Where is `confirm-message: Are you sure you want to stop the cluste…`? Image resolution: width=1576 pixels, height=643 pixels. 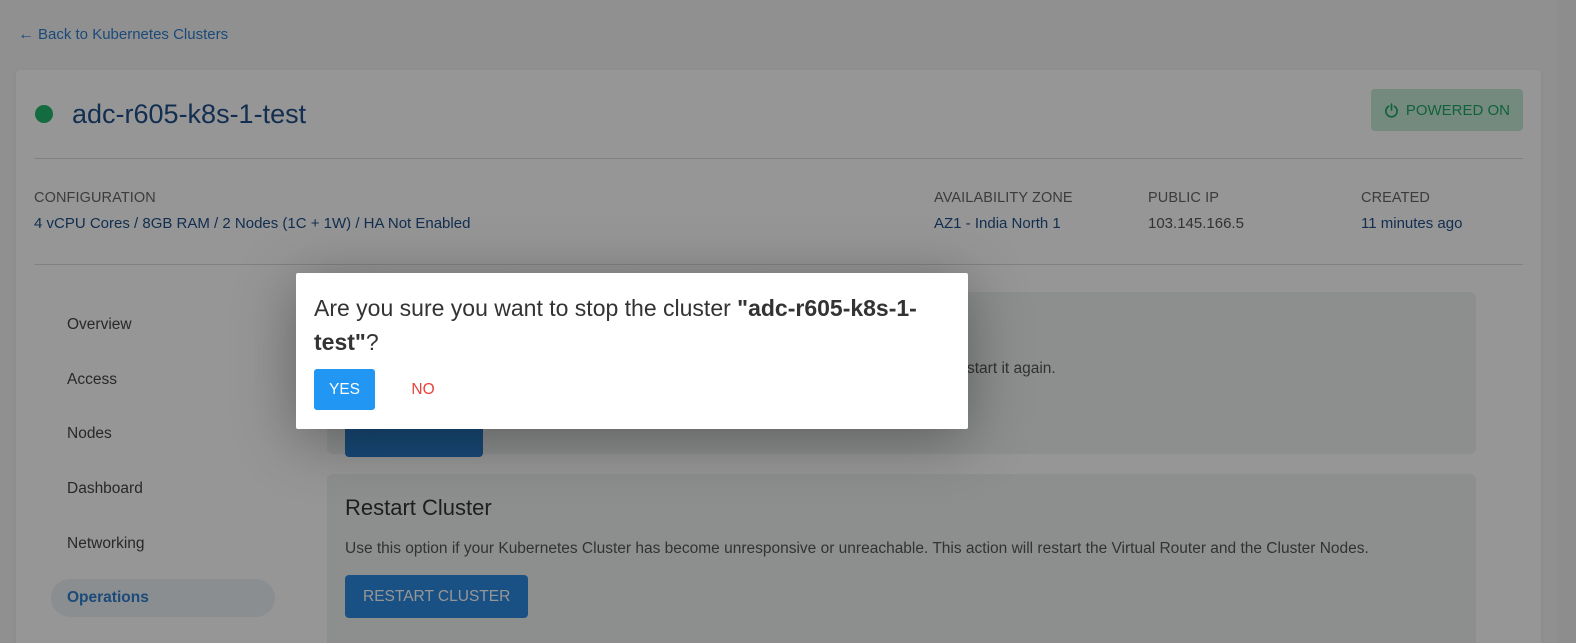 confirm-message: Are you sure you want to stop the cluste… is located at coordinates (624, 325).